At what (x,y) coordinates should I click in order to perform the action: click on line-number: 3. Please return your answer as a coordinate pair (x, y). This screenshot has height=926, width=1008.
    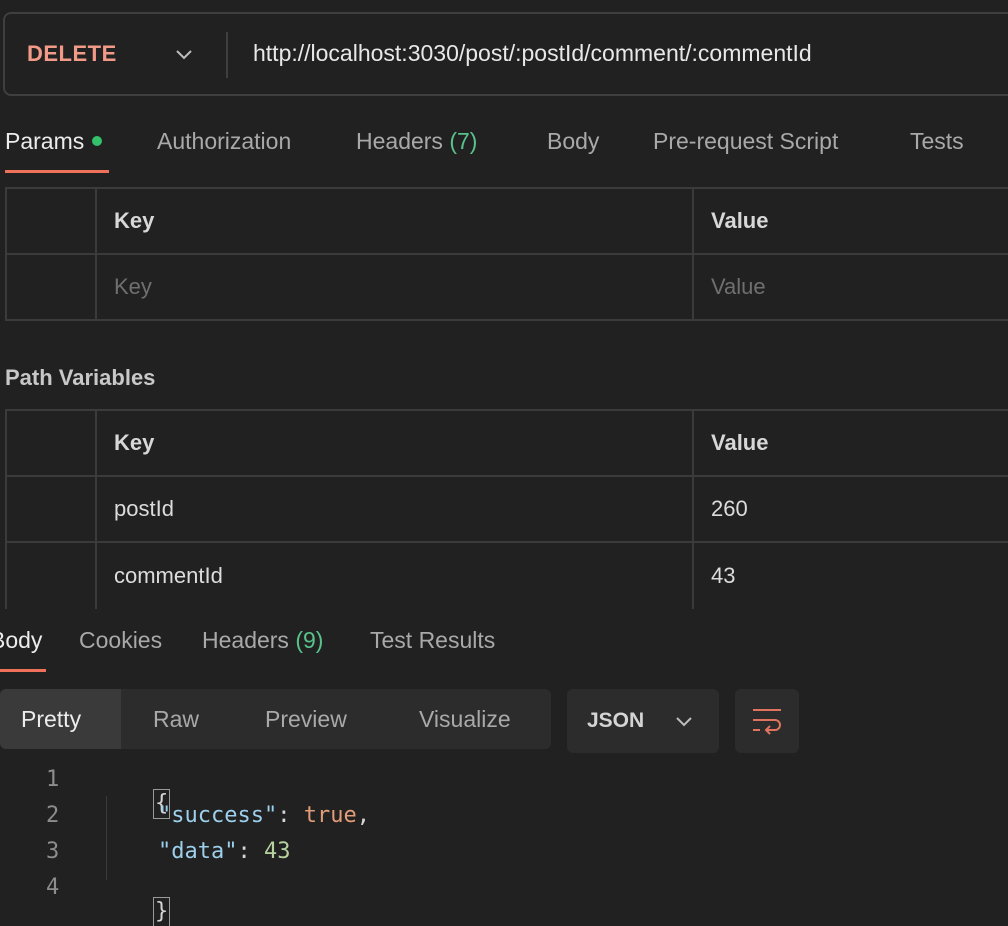
    Looking at the image, I should click on (53, 851).